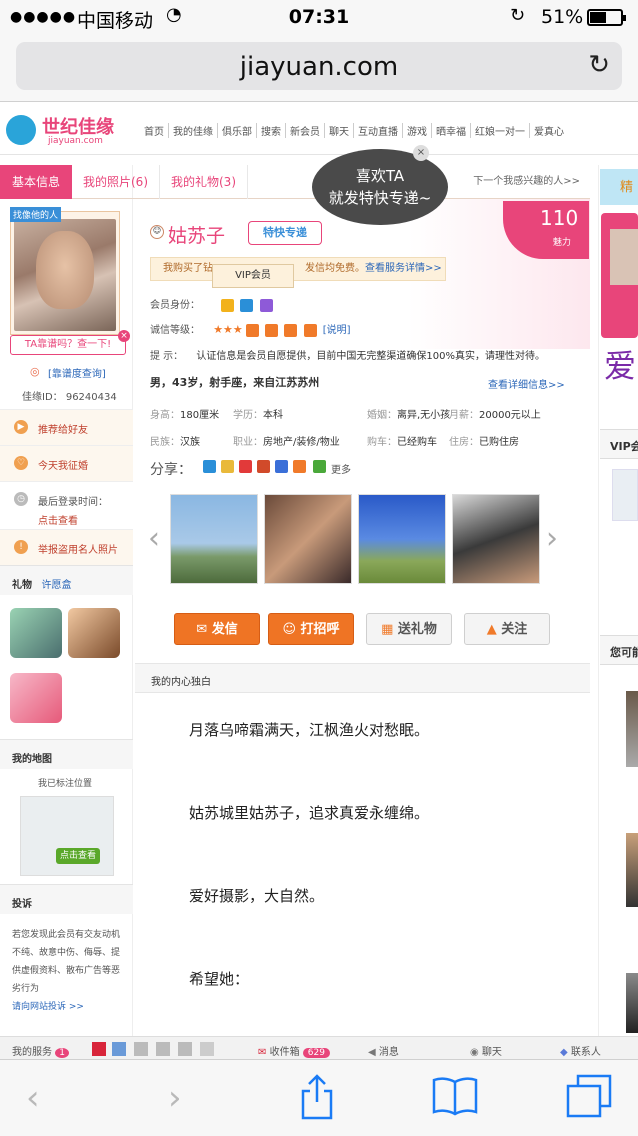 The image size is (638, 1136). I want to click on share-icon, so click(317, 1101).